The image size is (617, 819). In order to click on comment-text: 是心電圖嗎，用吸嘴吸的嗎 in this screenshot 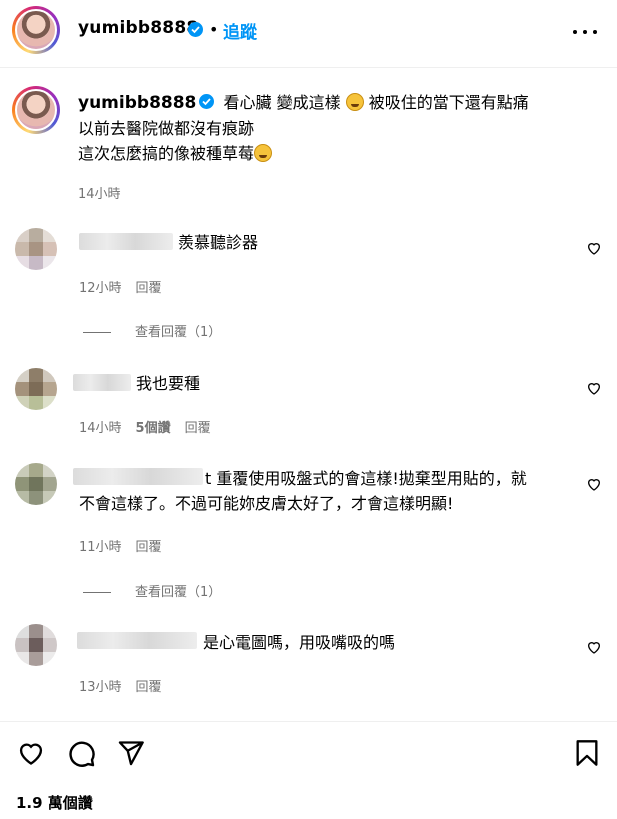, I will do `click(299, 642)`.